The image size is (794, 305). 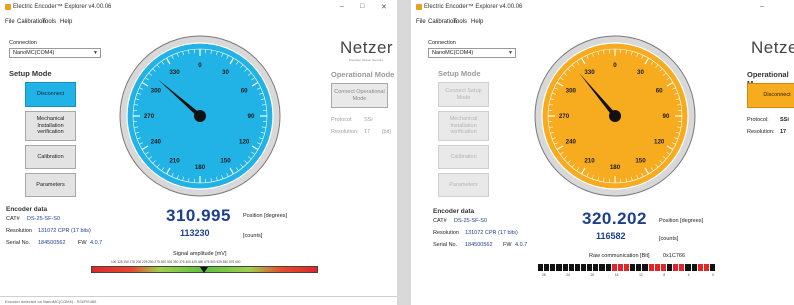 What do you see at coordinates (571, 142) in the screenshot?
I see `dial-label: 240` at bounding box center [571, 142].